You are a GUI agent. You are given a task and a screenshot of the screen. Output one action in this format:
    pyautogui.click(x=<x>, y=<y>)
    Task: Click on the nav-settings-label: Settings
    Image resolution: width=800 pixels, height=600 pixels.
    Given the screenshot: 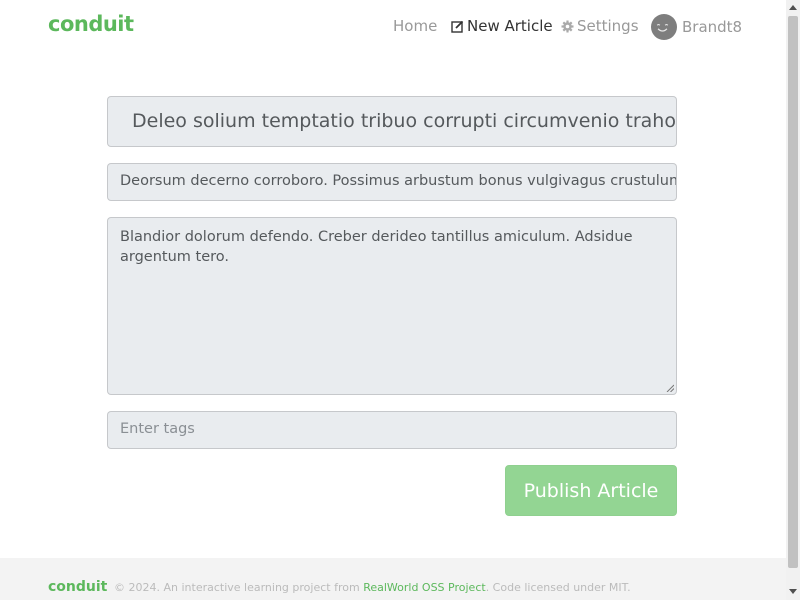 What is the action you would take?
    pyautogui.click(x=608, y=26)
    